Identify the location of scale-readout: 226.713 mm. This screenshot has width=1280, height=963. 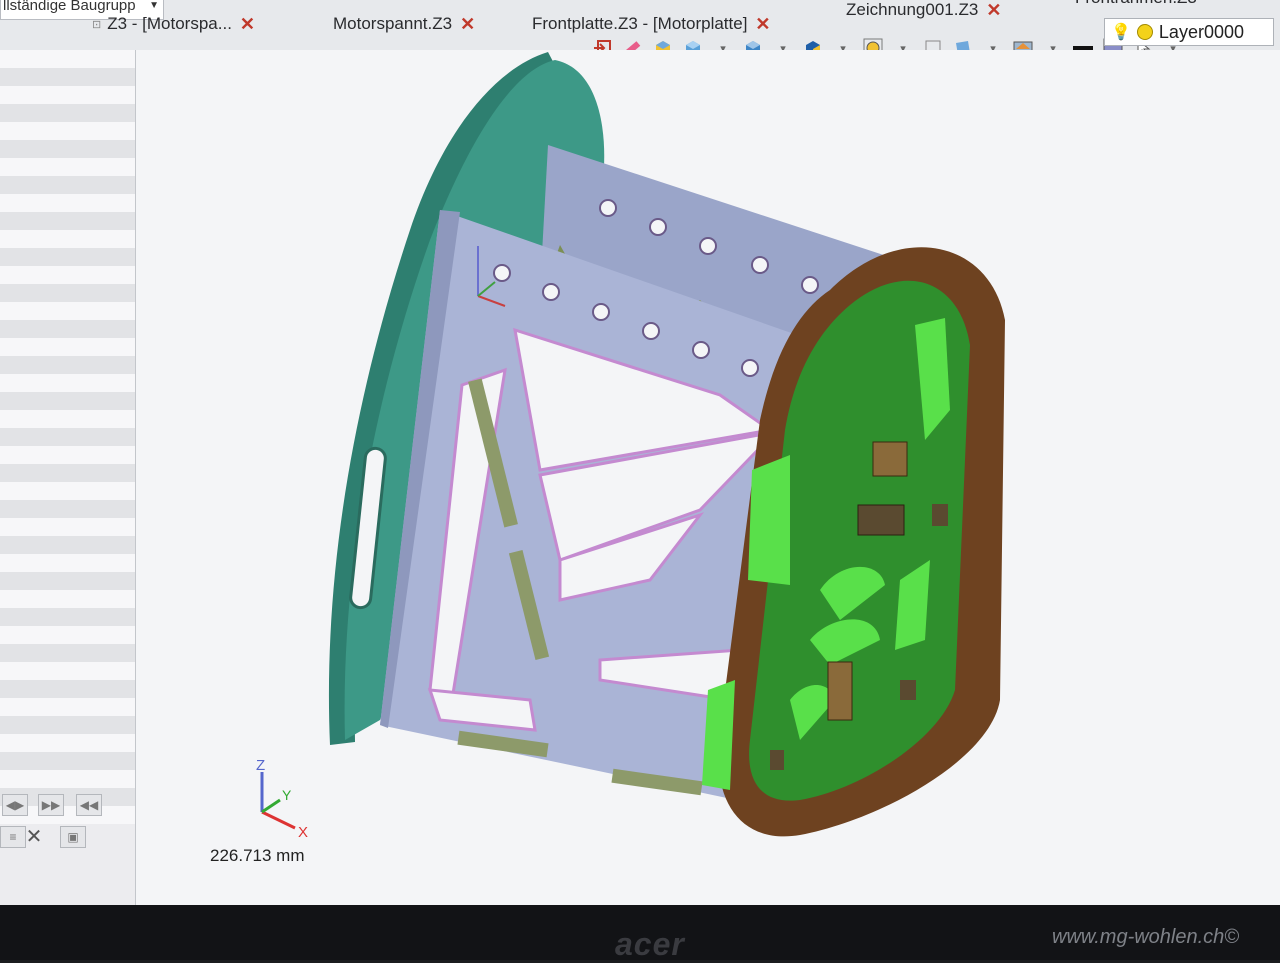
(257, 855).